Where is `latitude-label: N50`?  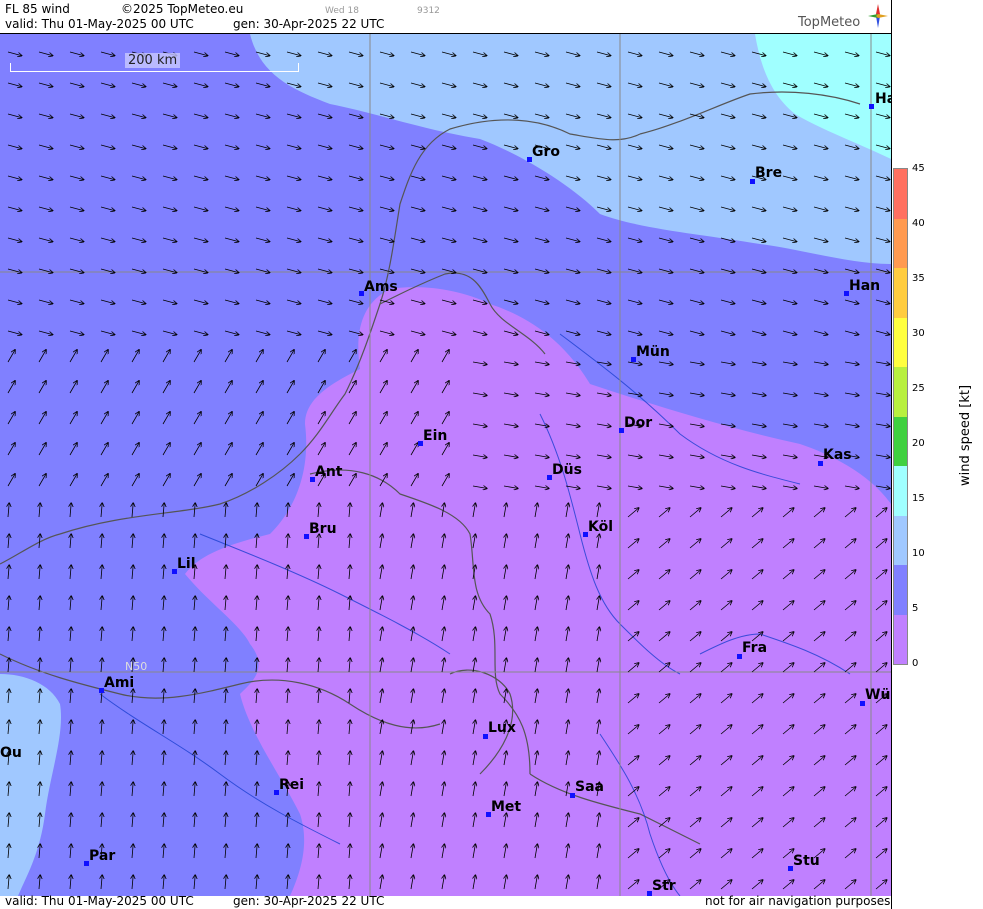
latitude-label: N50 is located at coordinates (136, 666).